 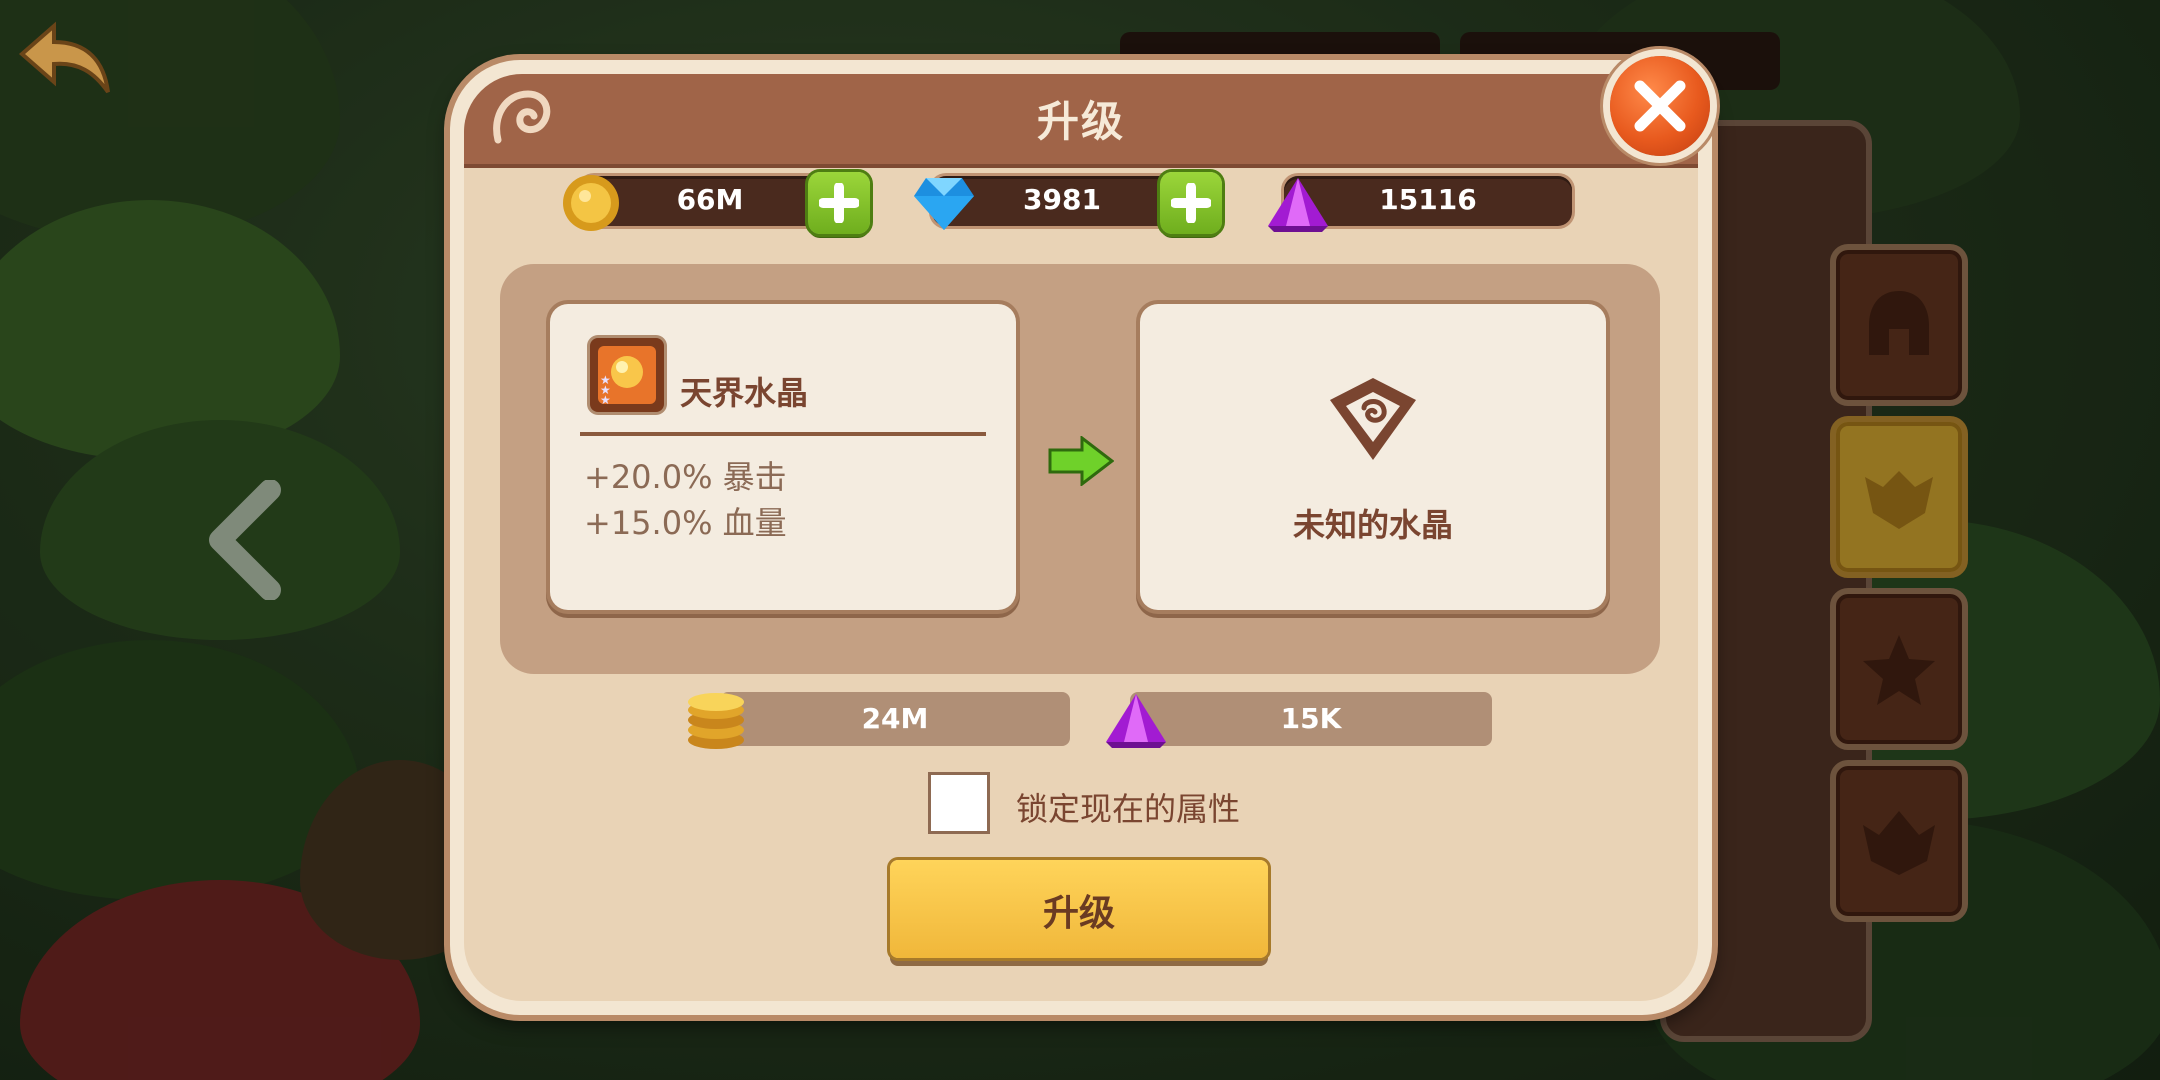 I want to click on close-button, so click(x=1660, y=106).